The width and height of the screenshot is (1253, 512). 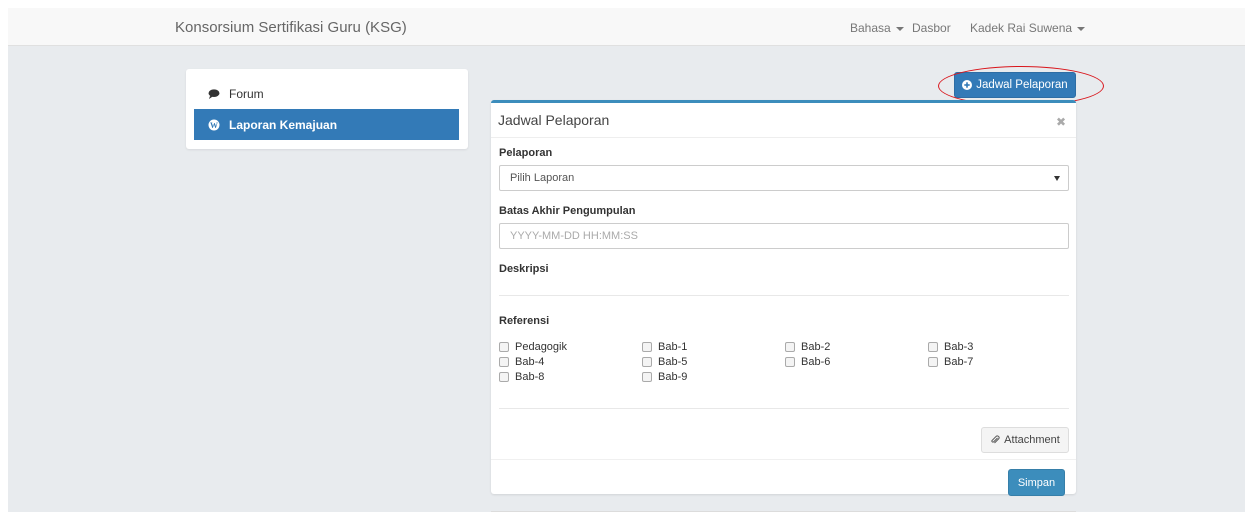 I want to click on referensi-checkbox-pedagogik: Pedagogik, so click(x=533, y=347).